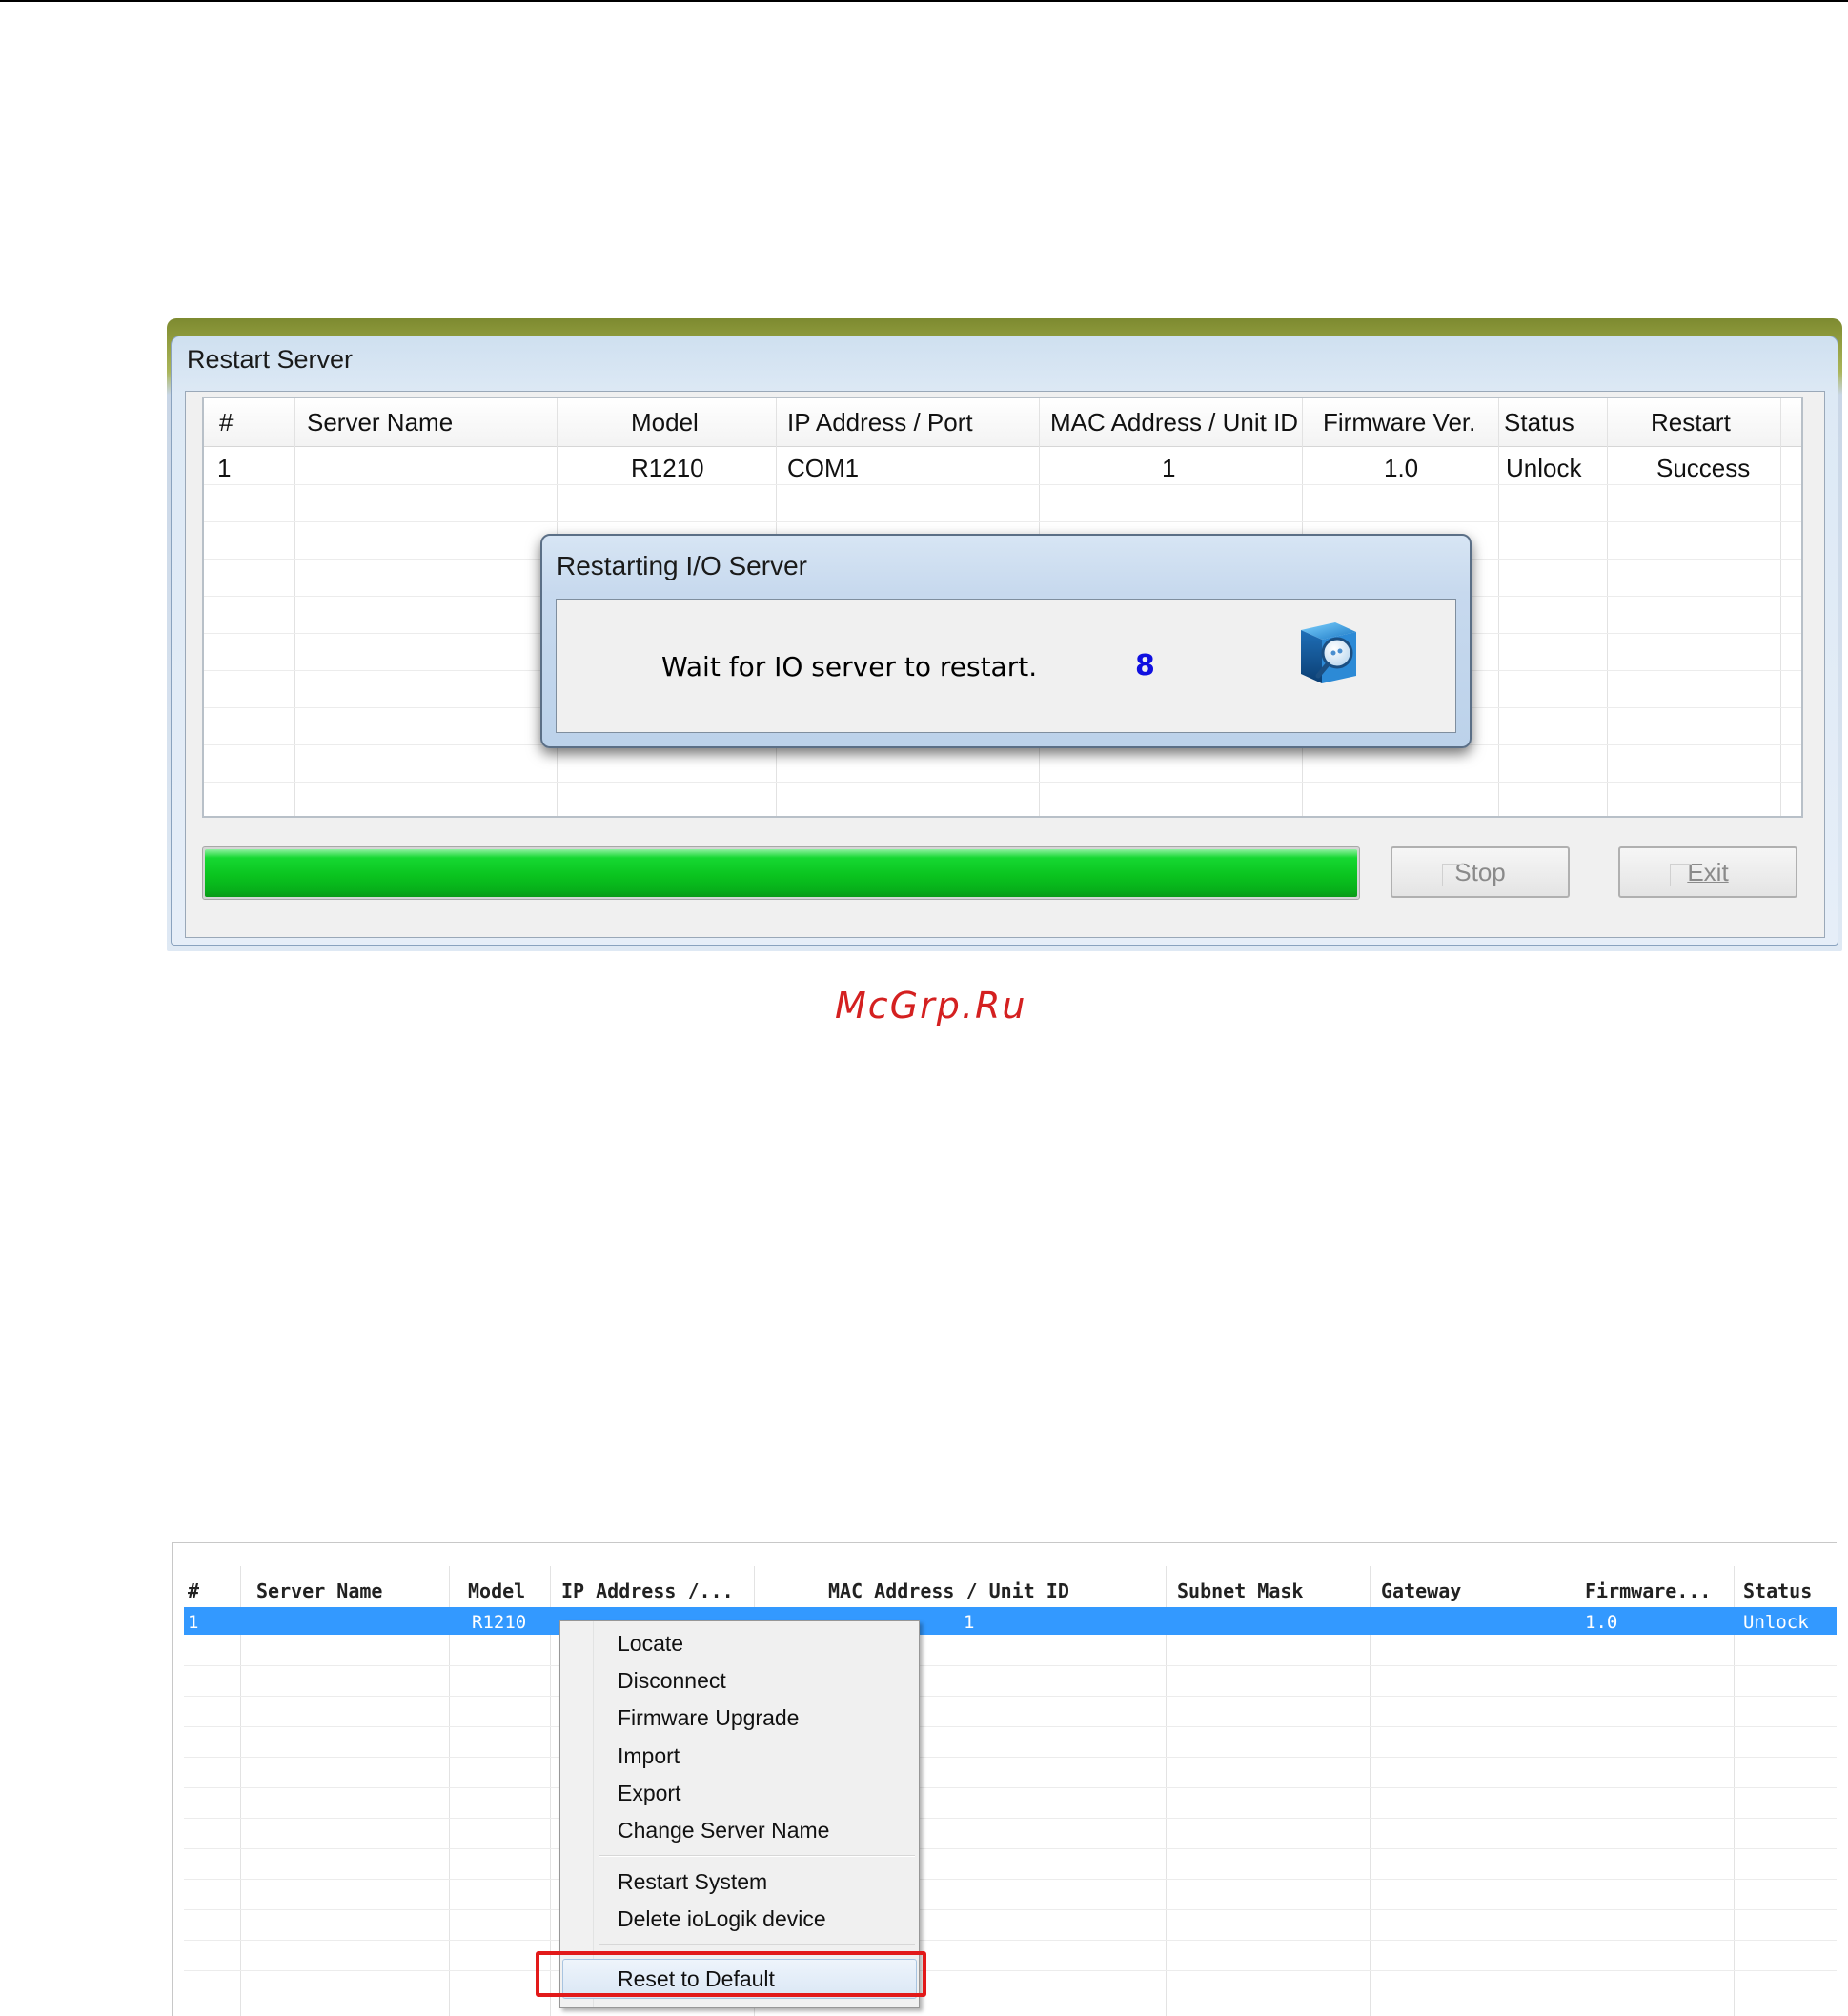 Image resolution: width=1848 pixels, height=2016 pixels. What do you see at coordinates (1145, 665) in the screenshot?
I see `countdown-value: 8` at bounding box center [1145, 665].